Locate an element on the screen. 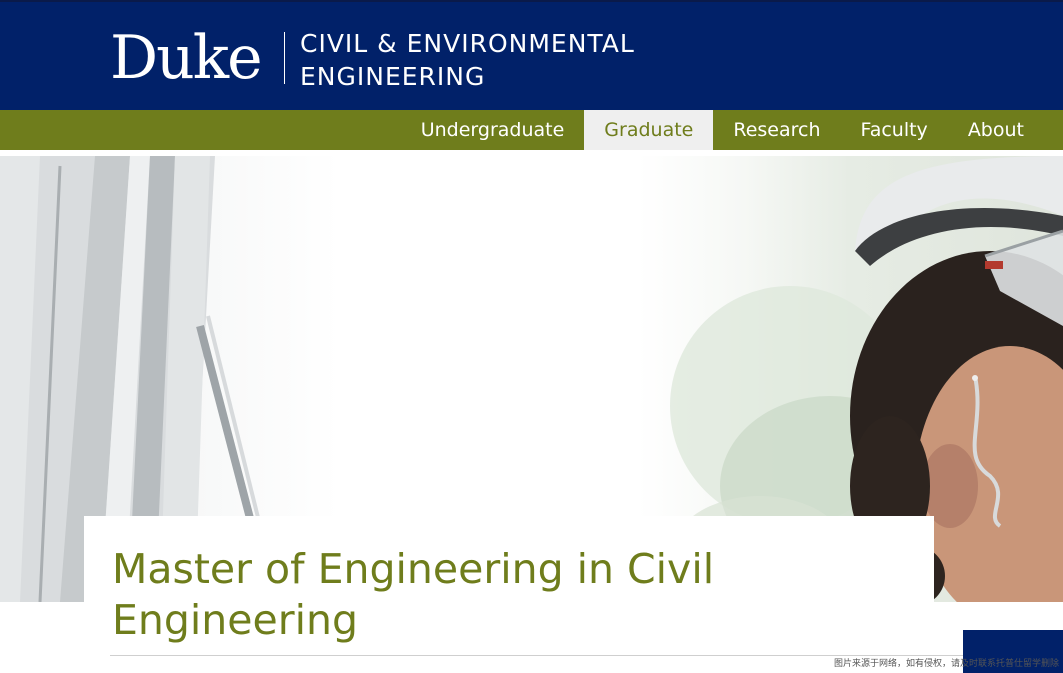 The width and height of the screenshot is (1063, 673). duke-logo: Duke is located at coordinates (186, 58).